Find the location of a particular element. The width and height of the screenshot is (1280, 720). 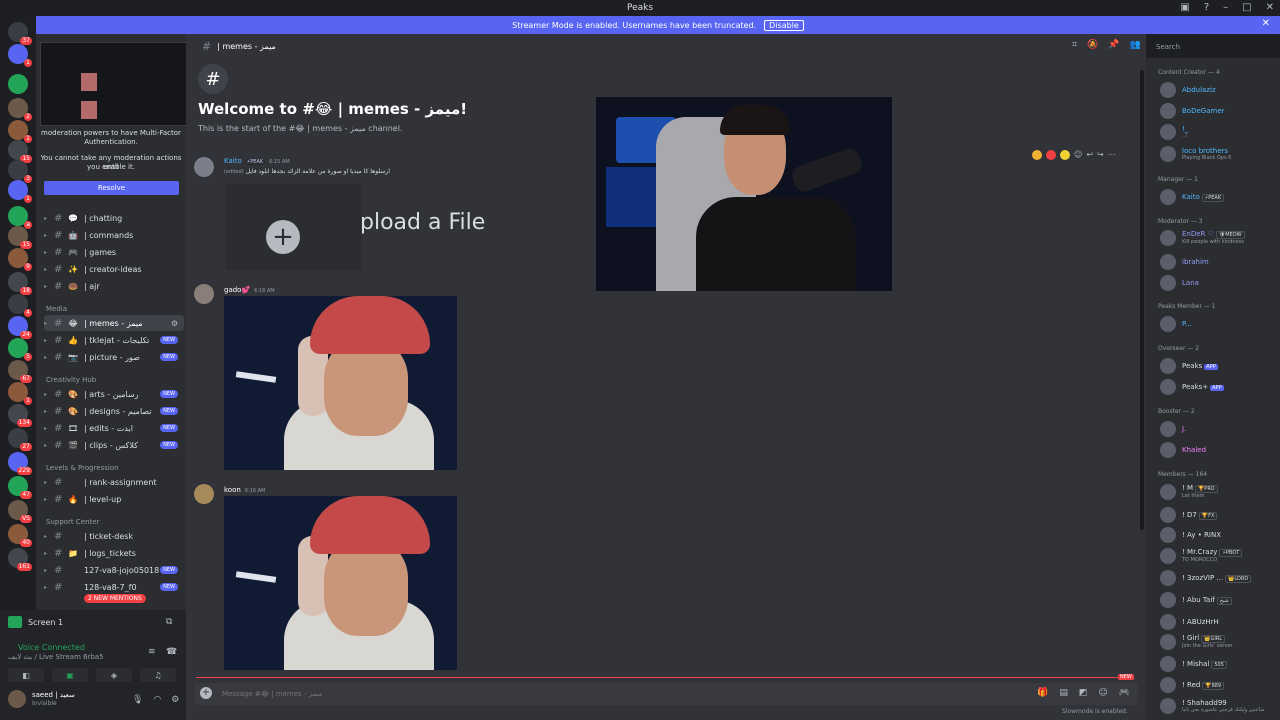

member-item: Khaled is located at coordinates (1183, 450).